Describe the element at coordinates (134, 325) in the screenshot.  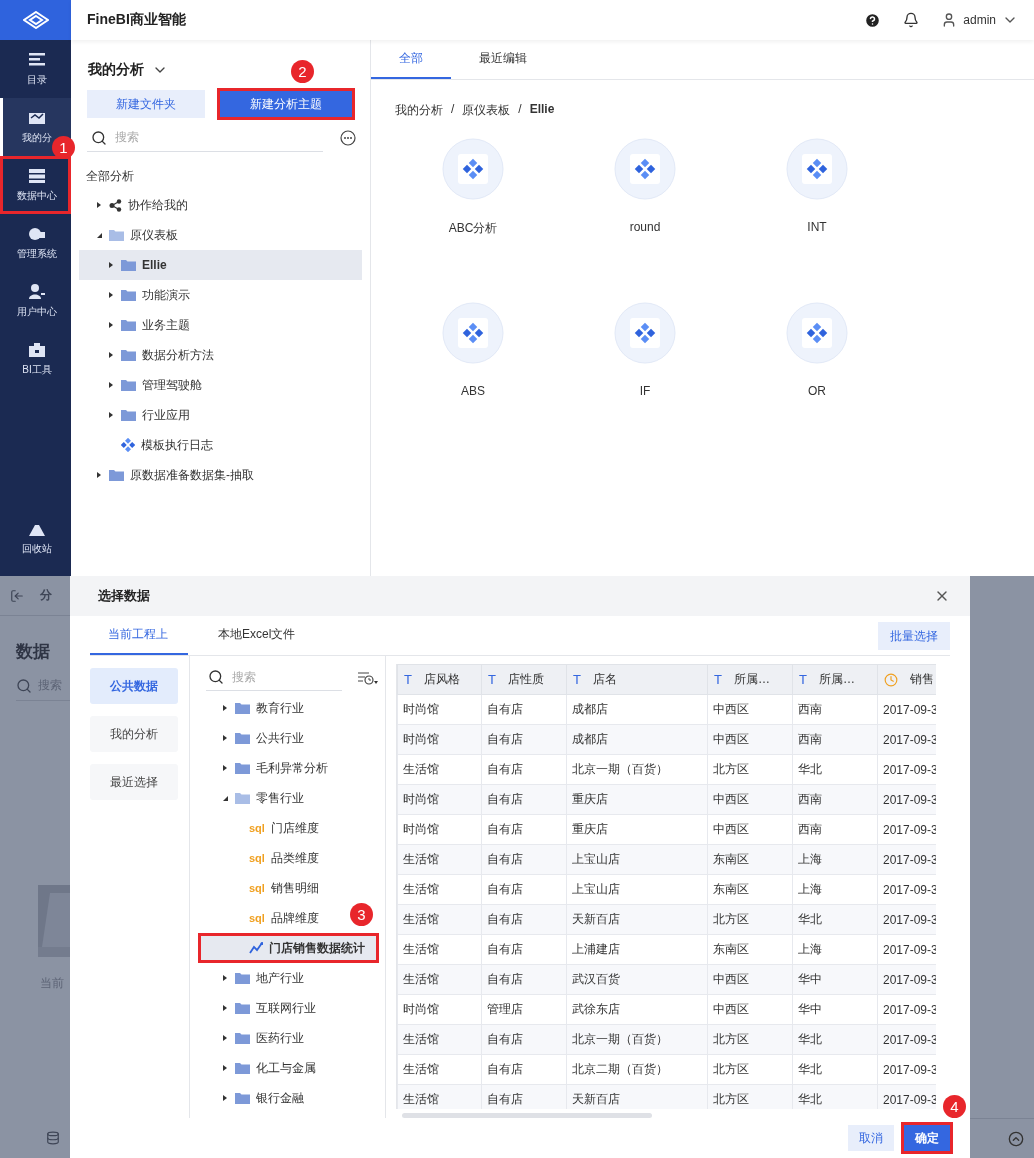
I see `tree-item: 业务主题` at that location.